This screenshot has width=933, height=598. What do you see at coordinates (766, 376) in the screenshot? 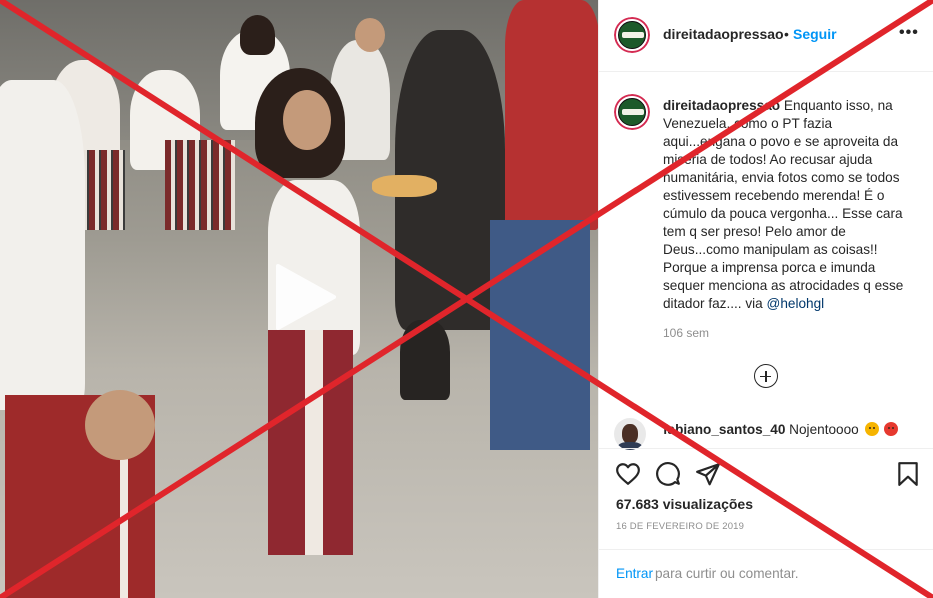
I see `plus-circle-icon` at bounding box center [766, 376].